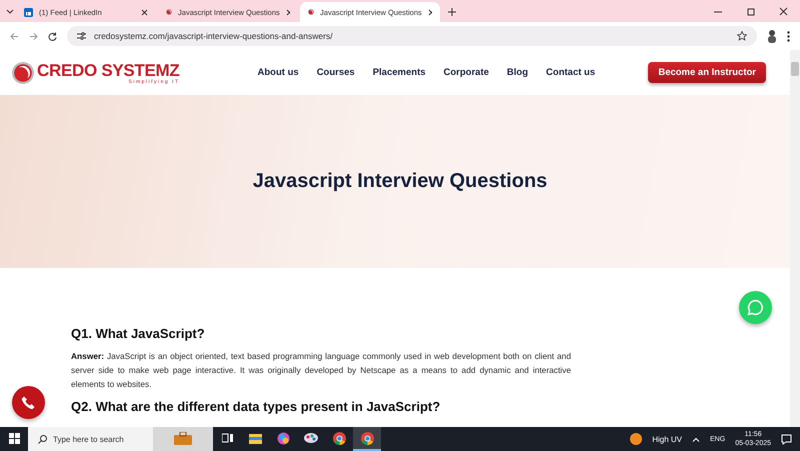 The width and height of the screenshot is (800, 451). Describe the element at coordinates (108, 70) in the screenshot. I see `logo-name: CREDO SYSTEMZ` at that location.